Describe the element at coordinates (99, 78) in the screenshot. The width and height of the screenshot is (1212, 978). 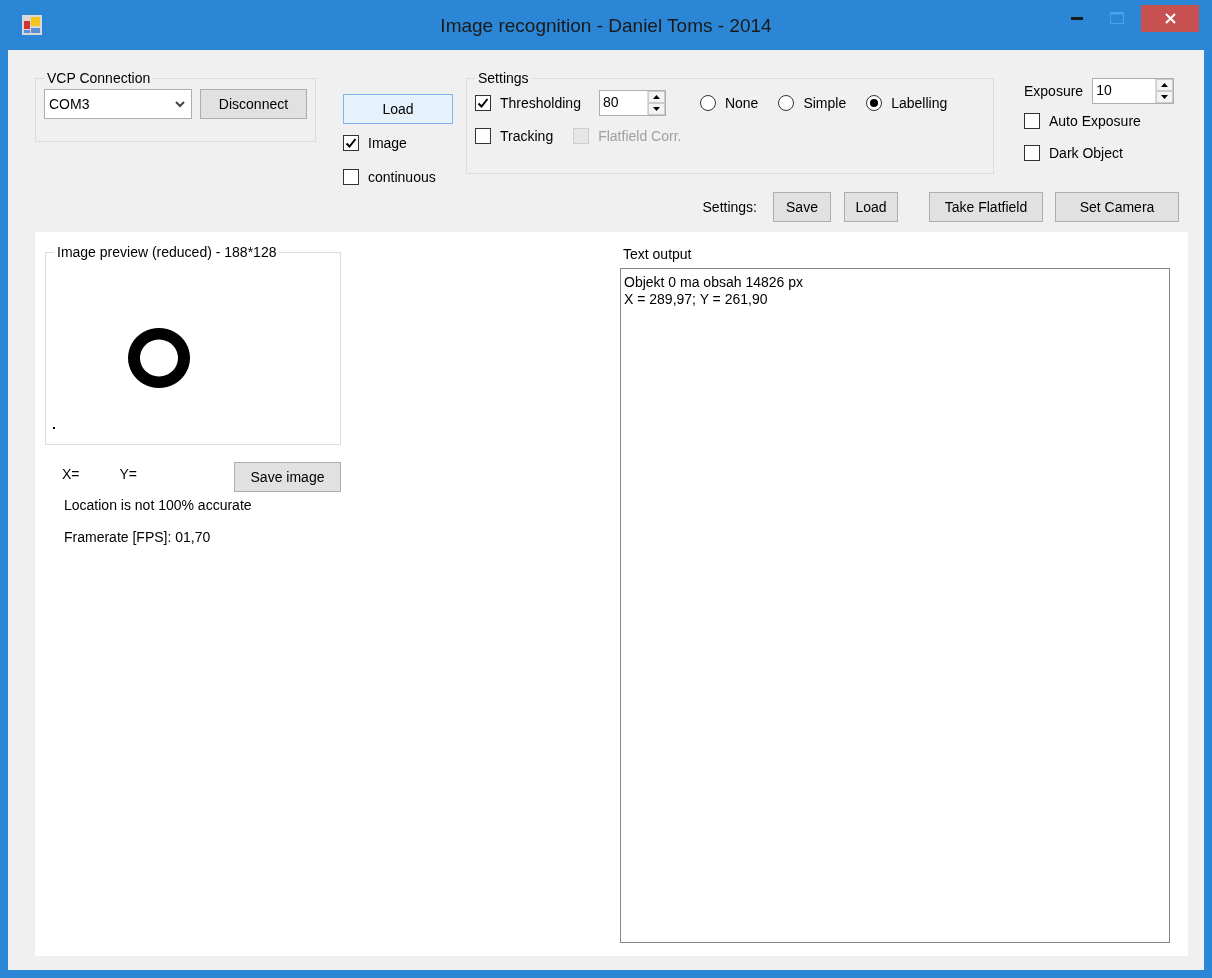
I see `group-title: VCP Connection` at that location.